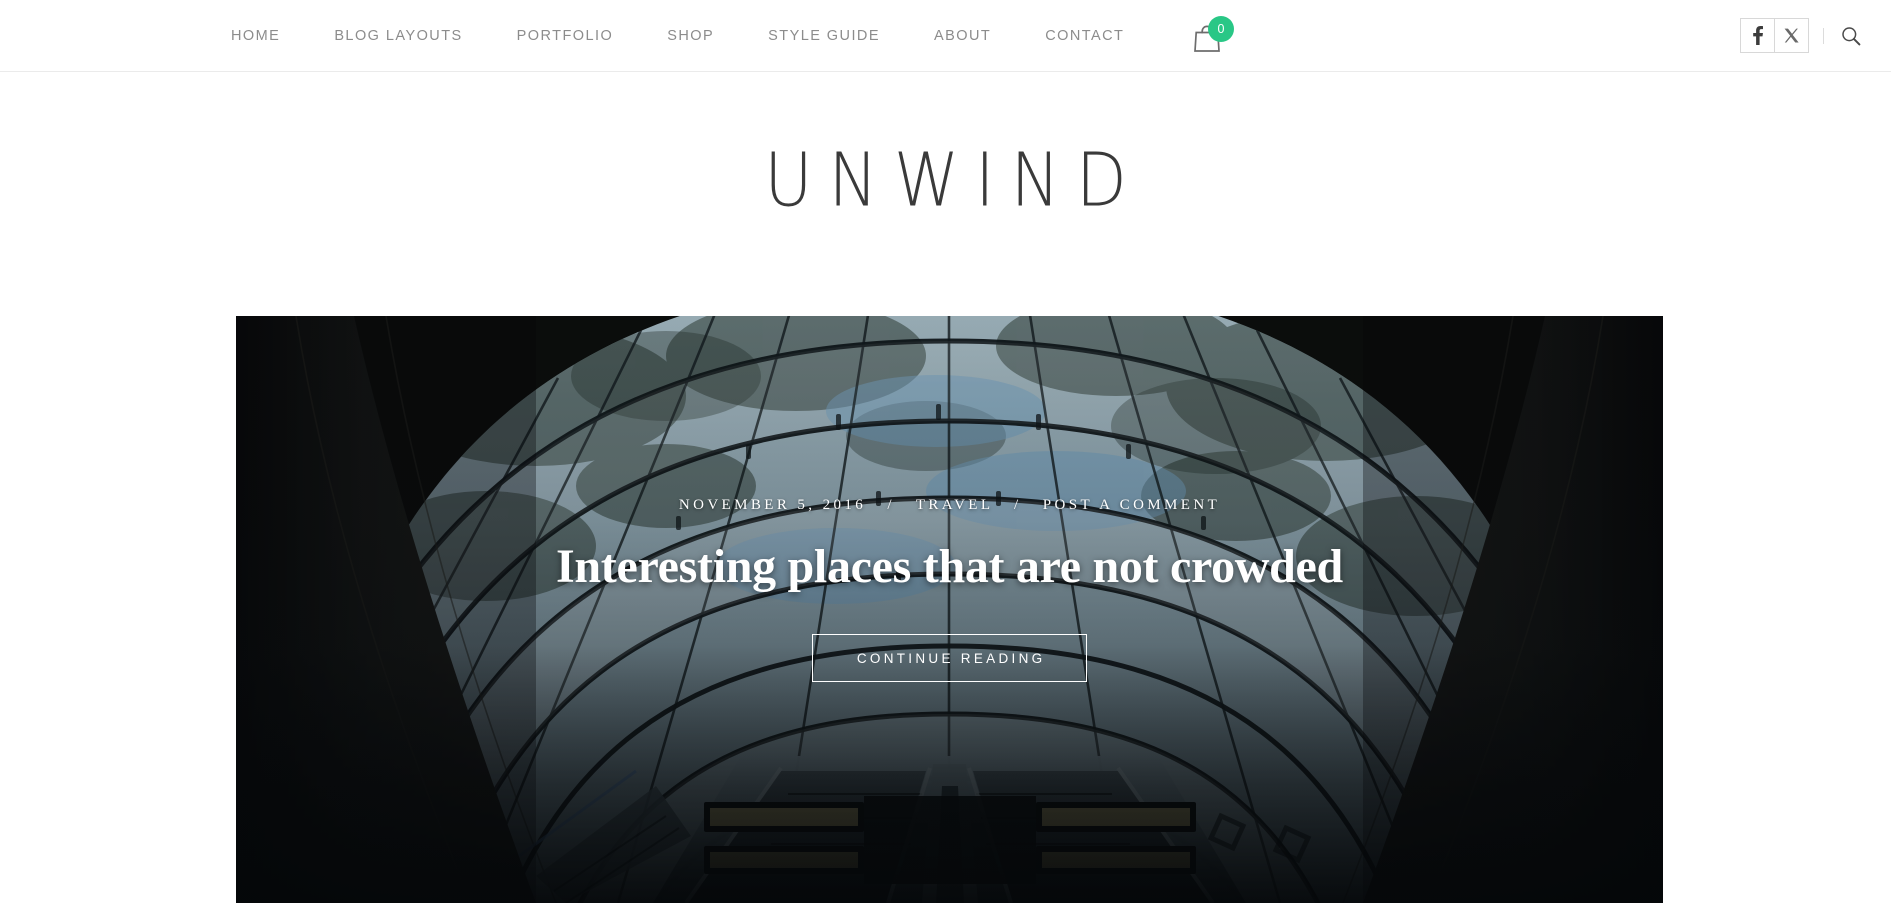 This screenshot has height=903, width=1891. I want to click on nav-item-shop: SHOP, so click(690, 36).